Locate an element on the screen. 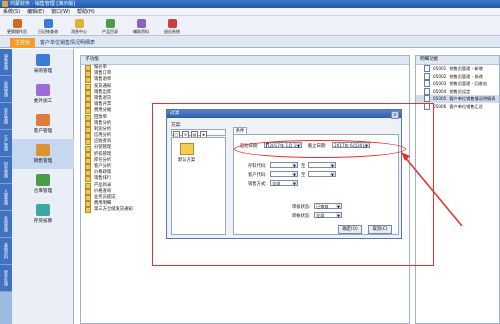  vtab-7: 基础资料 is located at coordinates (6, 251).